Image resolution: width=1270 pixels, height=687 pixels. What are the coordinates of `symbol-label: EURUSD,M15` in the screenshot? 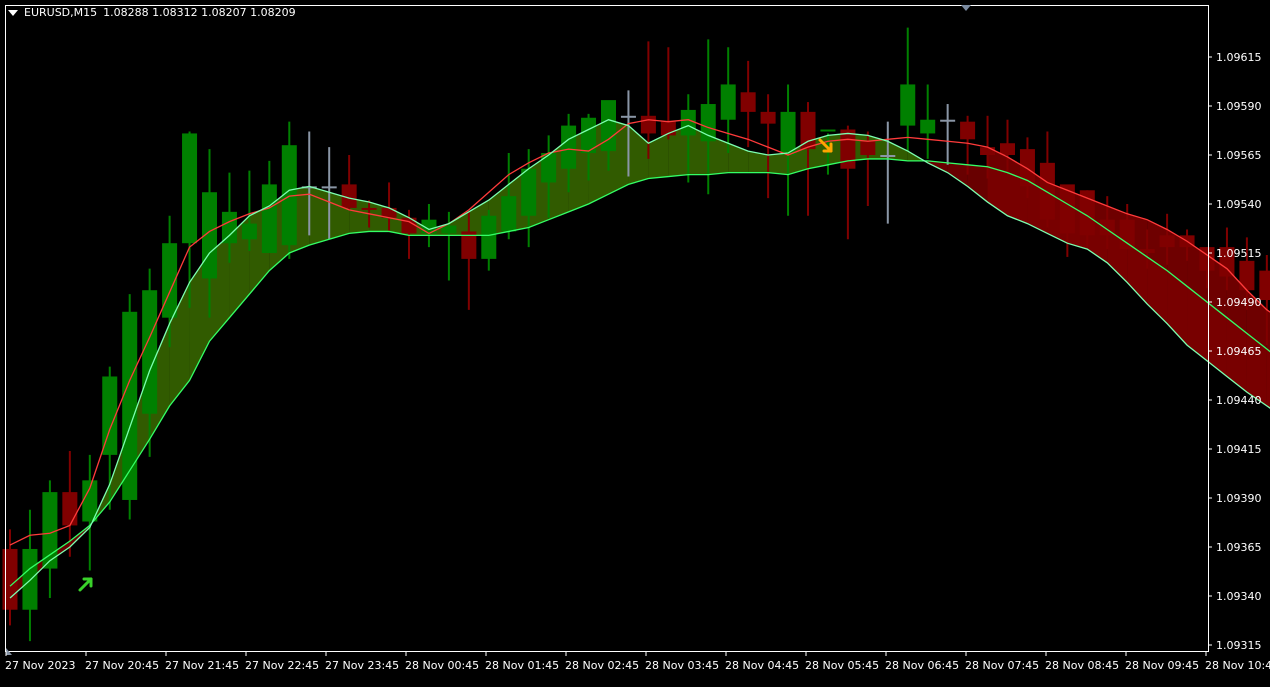 It's located at (60, 12).